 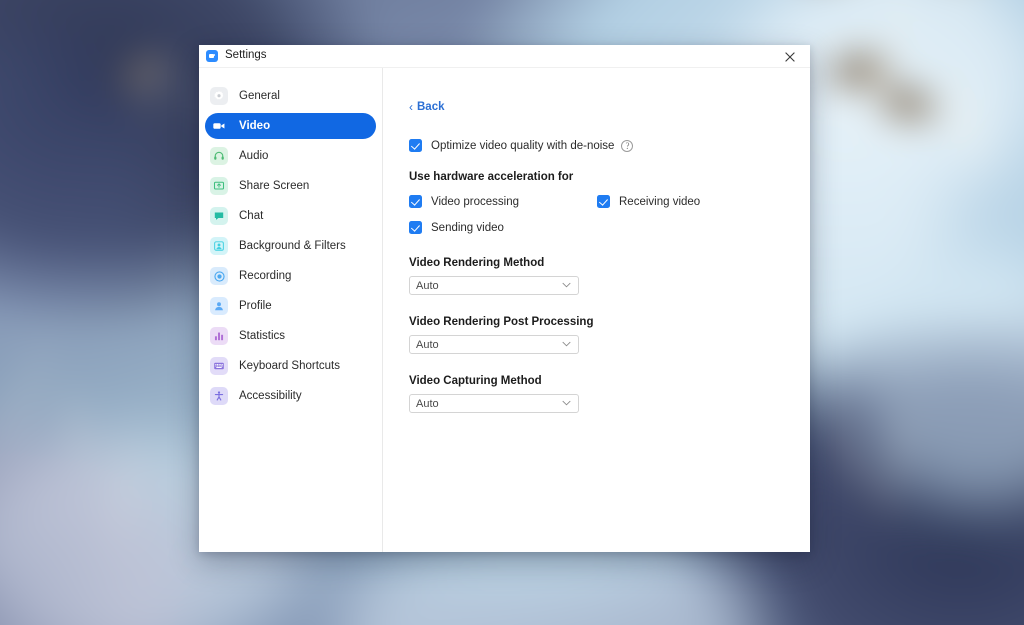 What do you see at coordinates (219, 336) in the screenshot?
I see `bar-chart-icon` at bounding box center [219, 336].